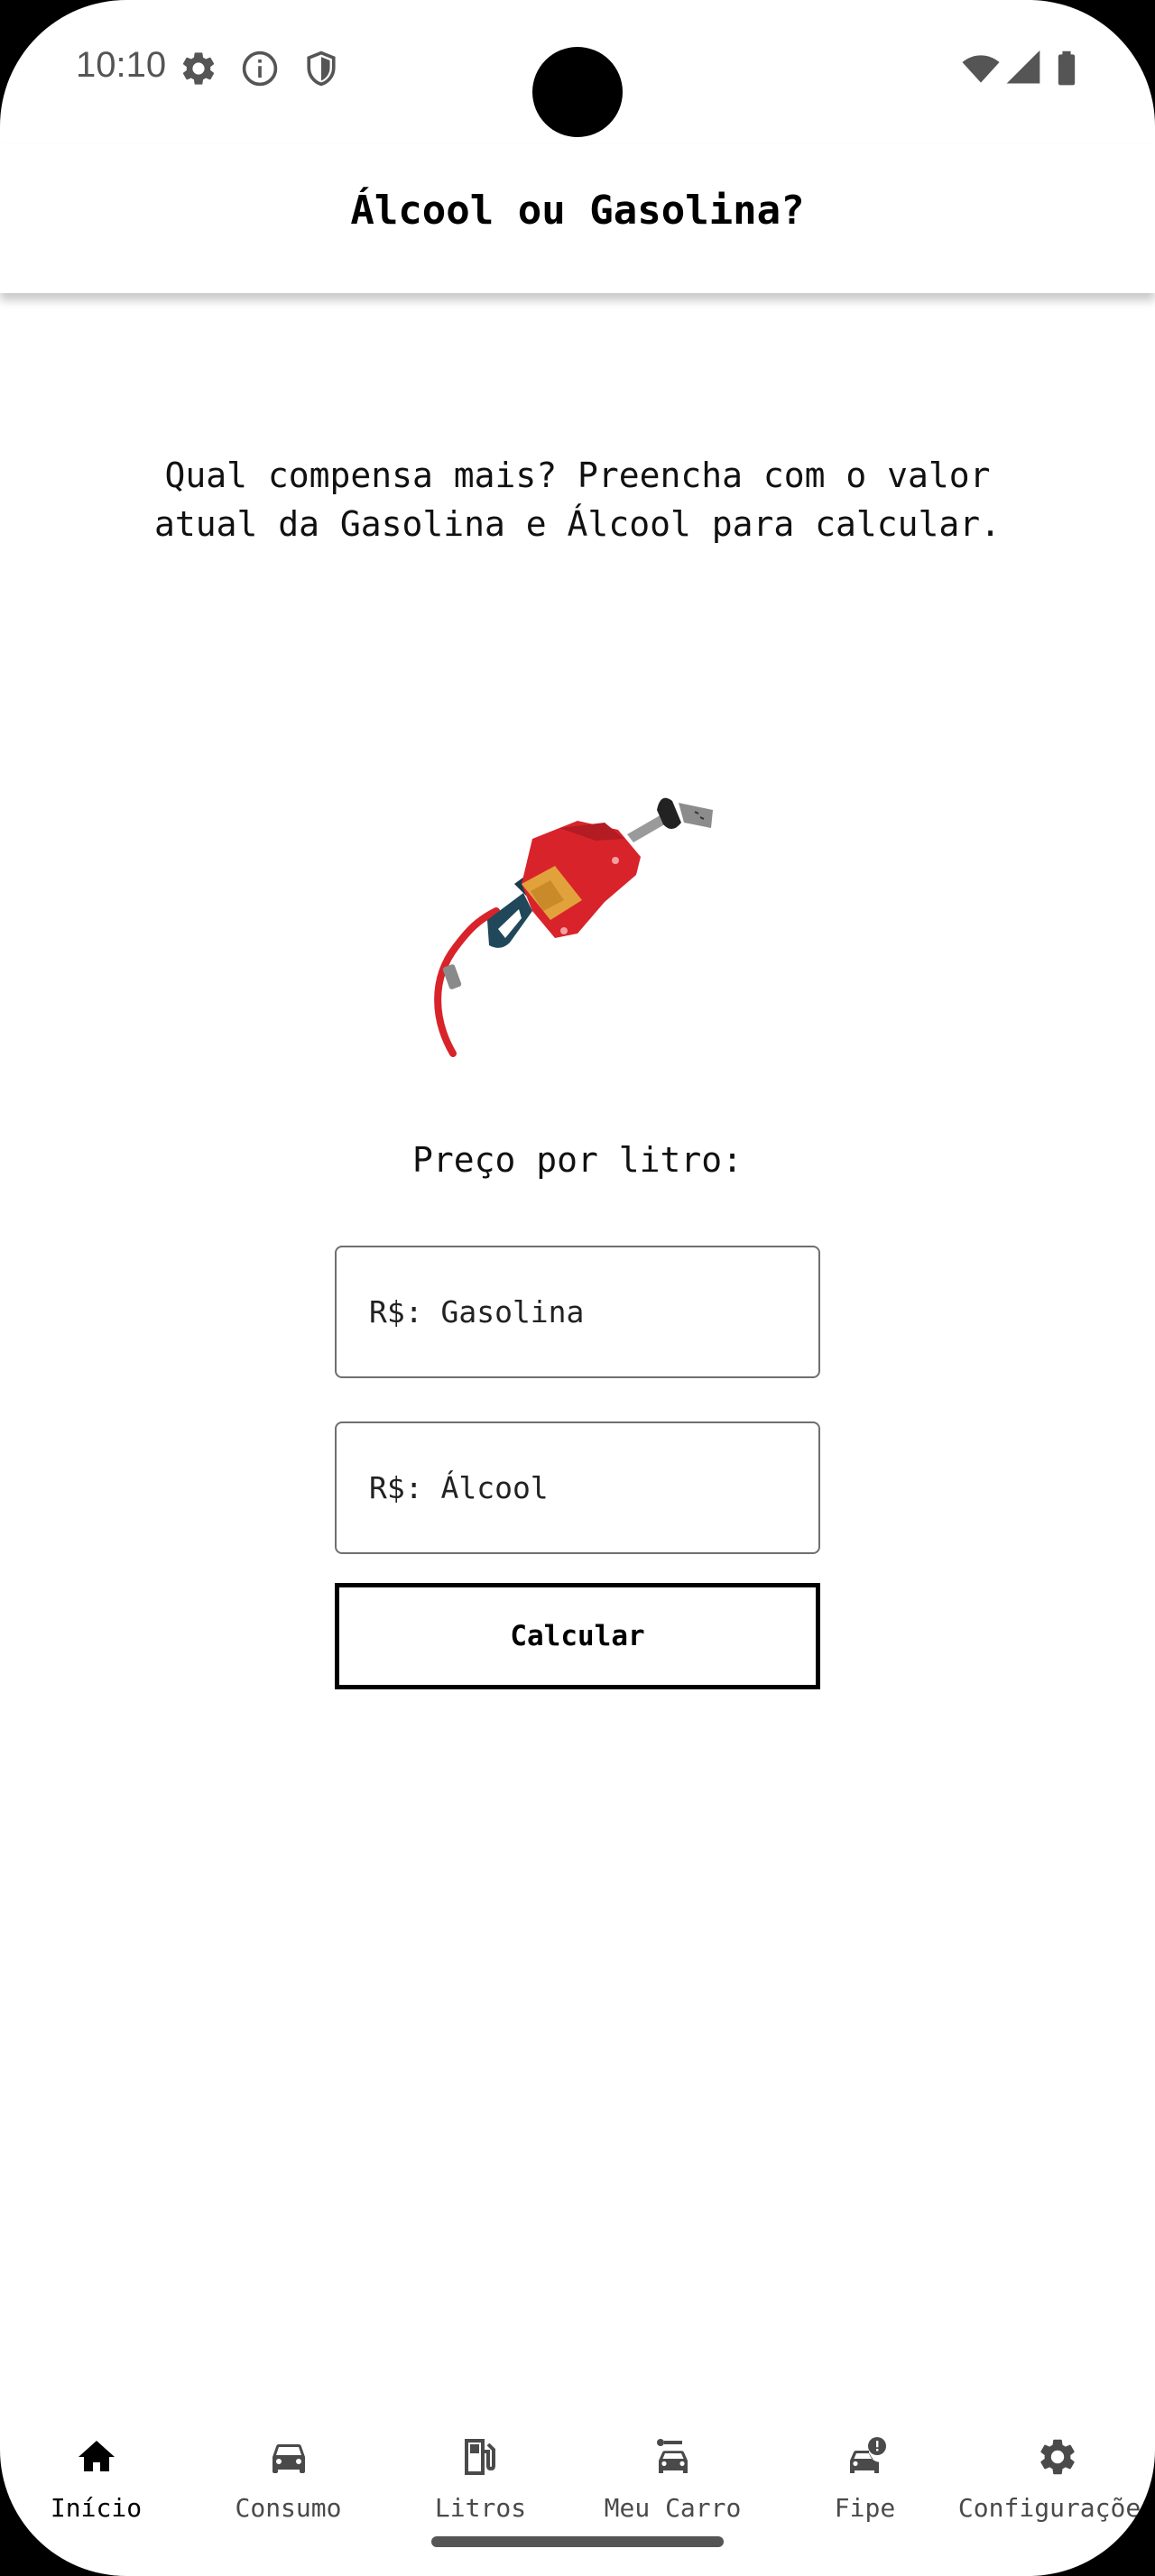 The width and height of the screenshot is (1155, 2576). I want to click on shield-icon, so click(321, 69).